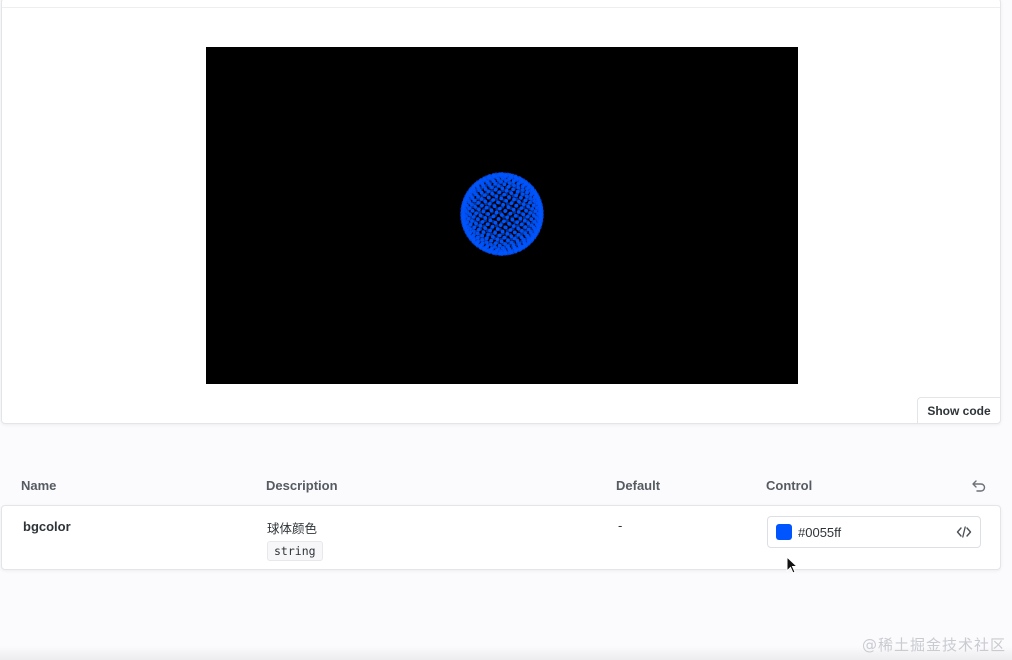 The width and height of the screenshot is (1012, 660). What do you see at coordinates (620, 525) in the screenshot?
I see `prop-default: -` at bounding box center [620, 525].